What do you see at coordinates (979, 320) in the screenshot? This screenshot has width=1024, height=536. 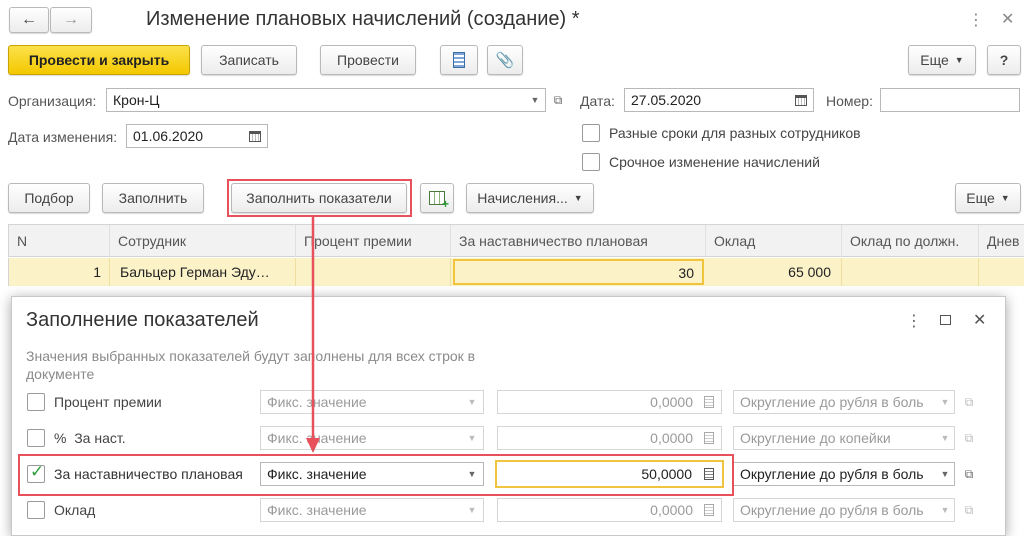 I see `dialog-close-icon: ✕` at bounding box center [979, 320].